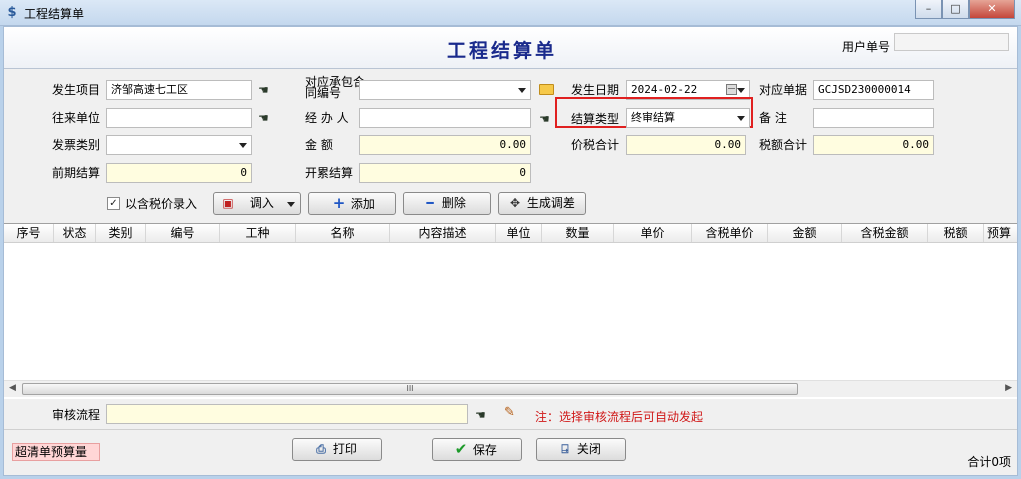 The width and height of the screenshot is (1021, 479). What do you see at coordinates (578, 233) in the screenshot?
I see `column-header: 数量` at bounding box center [578, 233].